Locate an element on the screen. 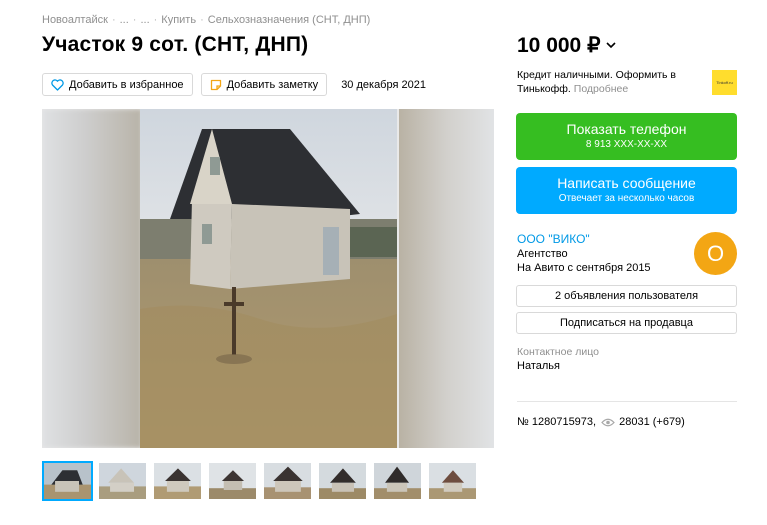  heart-icon is located at coordinates (57, 84).